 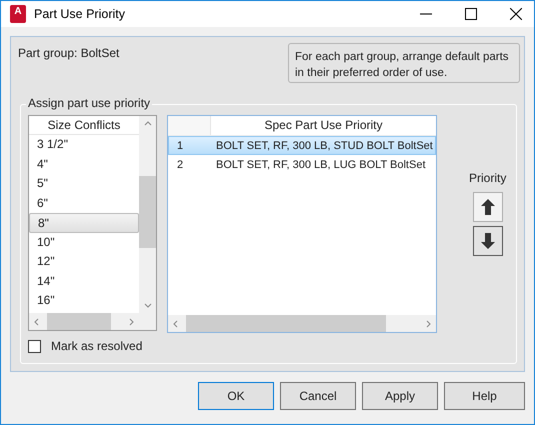 I want to click on list-item: 8", so click(x=84, y=222).